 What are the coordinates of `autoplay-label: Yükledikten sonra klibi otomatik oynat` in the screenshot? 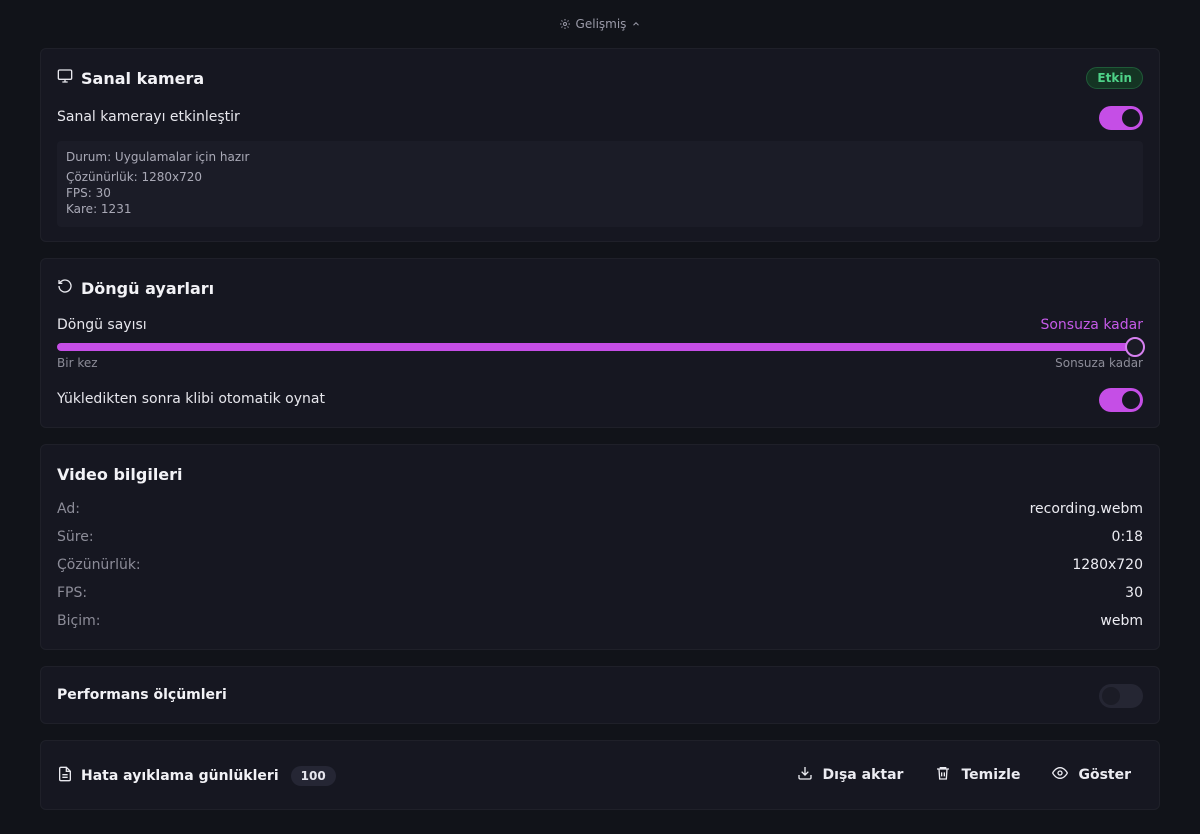 It's located at (191, 399).